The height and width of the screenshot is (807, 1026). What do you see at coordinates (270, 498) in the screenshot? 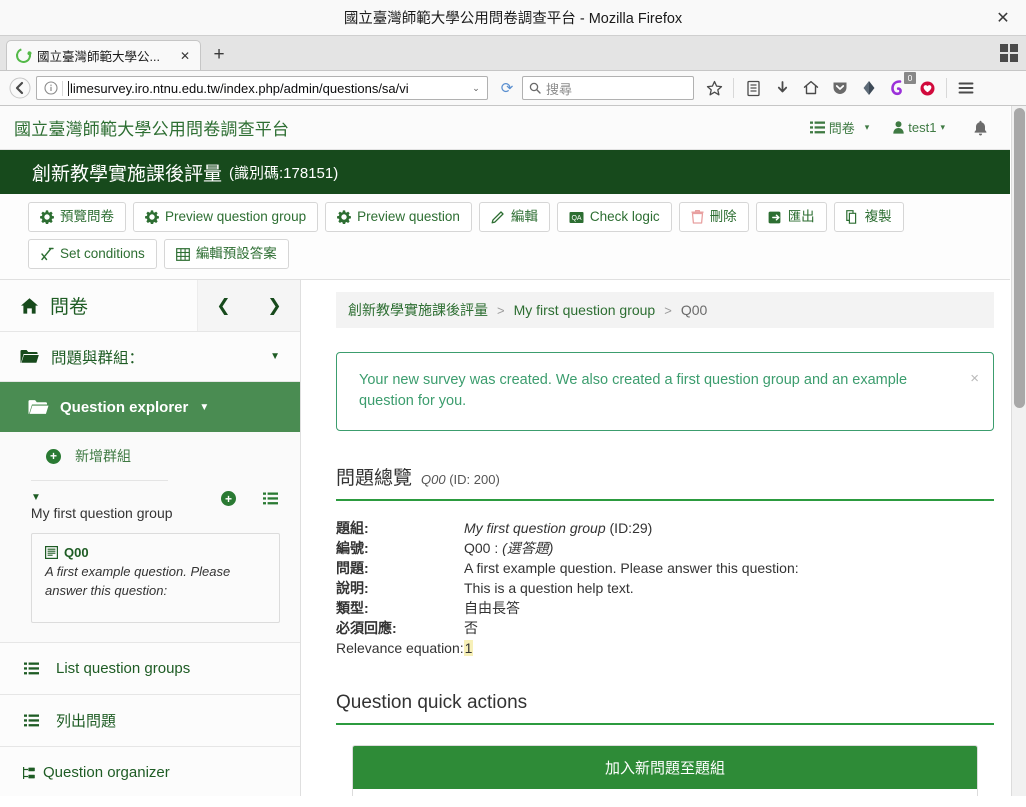
I see `group-list-icon` at bounding box center [270, 498].